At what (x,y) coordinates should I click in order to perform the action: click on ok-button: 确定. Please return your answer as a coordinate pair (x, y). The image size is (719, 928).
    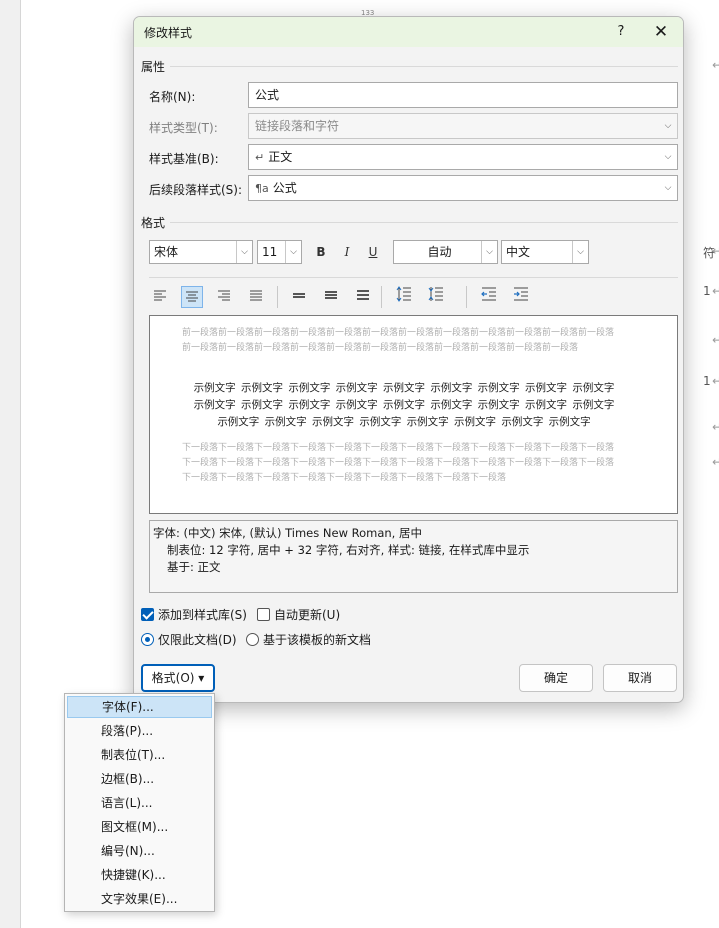
    Looking at the image, I should click on (556, 678).